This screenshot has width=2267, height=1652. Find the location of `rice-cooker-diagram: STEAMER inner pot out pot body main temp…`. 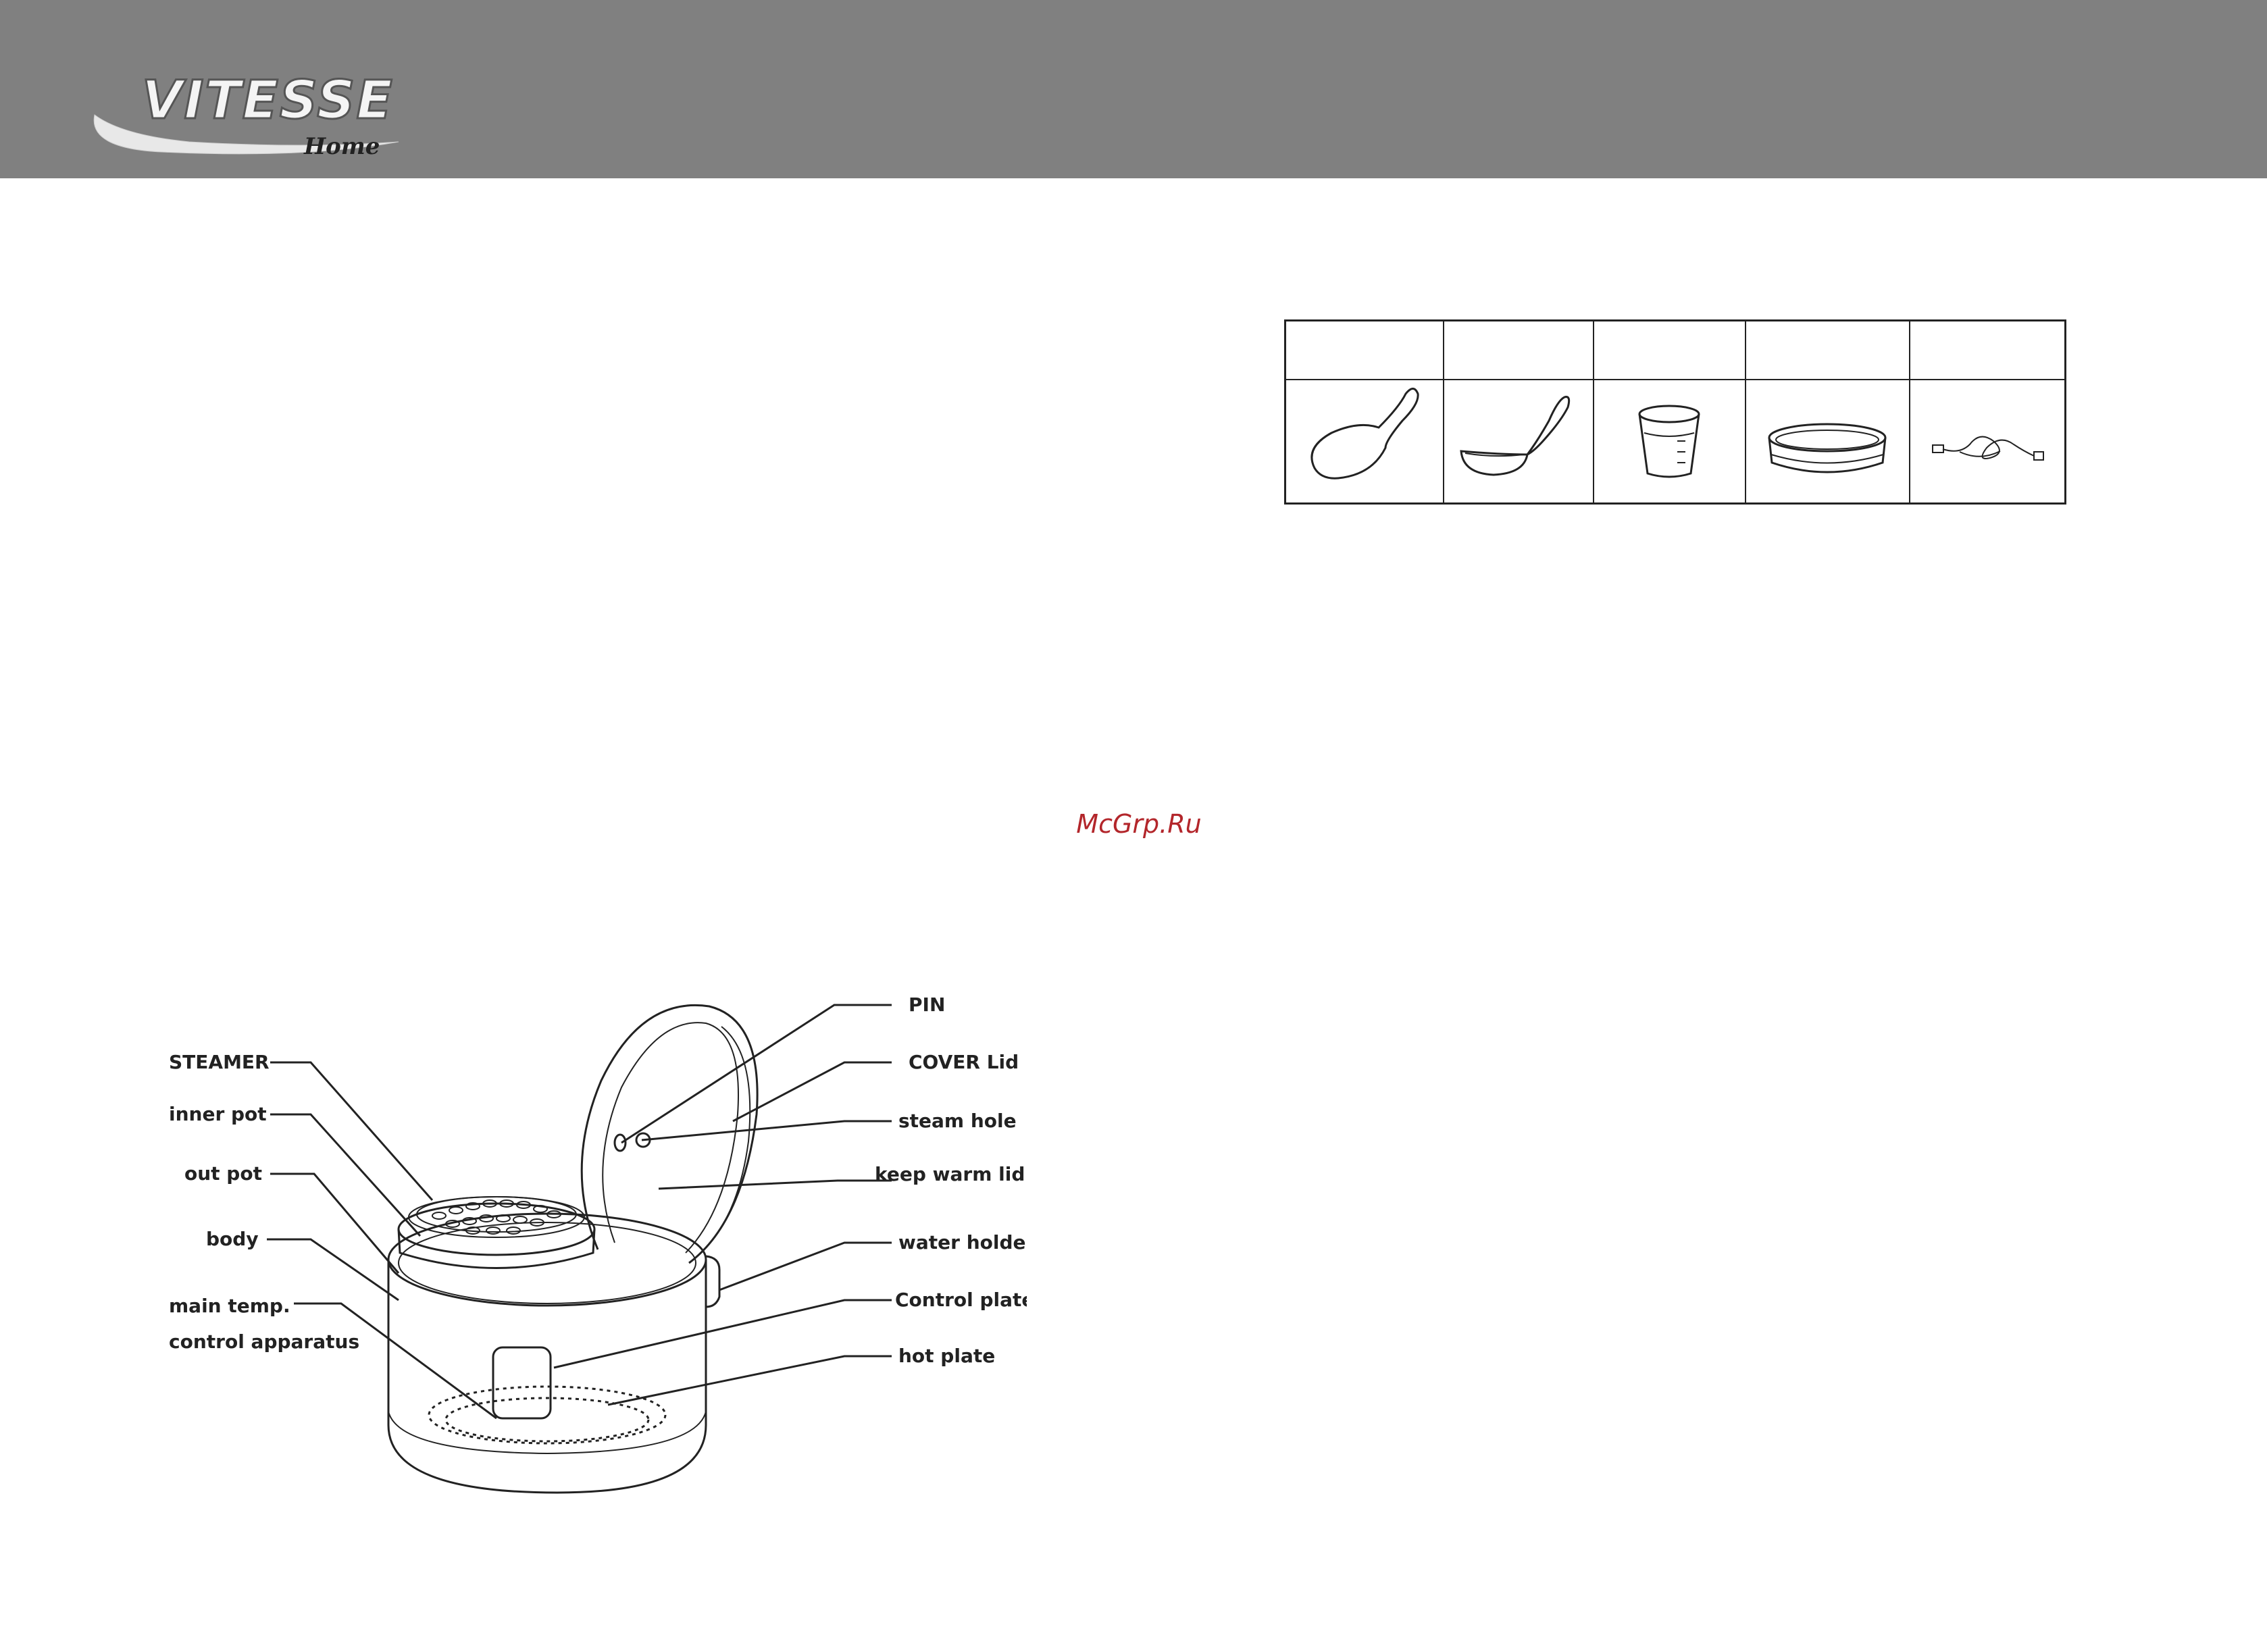

rice-cooker-diagram: STEAMER inner pot out pot body main temp… is located at coordinates (598, 1243).